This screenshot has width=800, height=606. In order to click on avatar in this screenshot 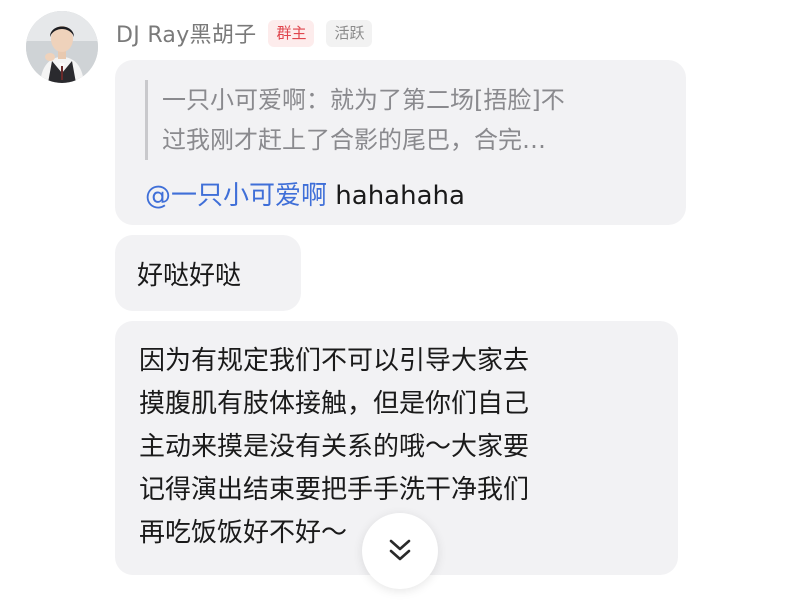, I will do `click(62, 47)`.